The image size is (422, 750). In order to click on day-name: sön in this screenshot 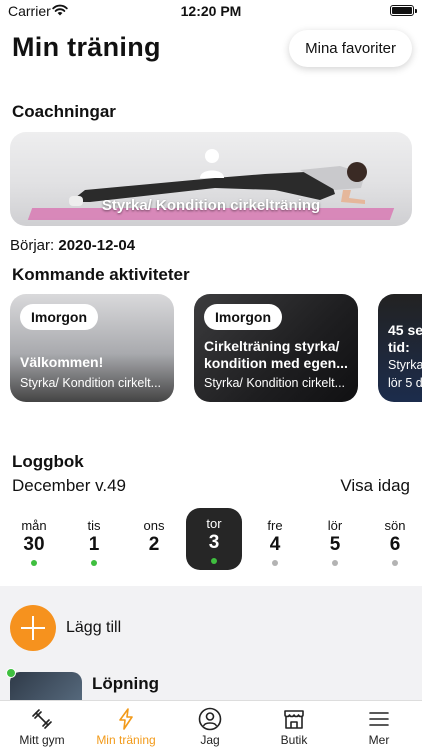, I will do `click(395, 525)`.